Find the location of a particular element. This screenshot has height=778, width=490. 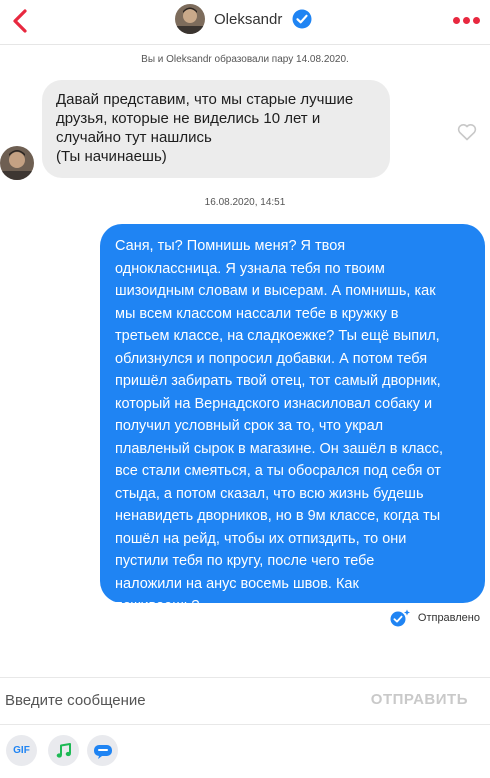

message-line: получил условный срок за то, что украл is located at coordinates (249, 426).